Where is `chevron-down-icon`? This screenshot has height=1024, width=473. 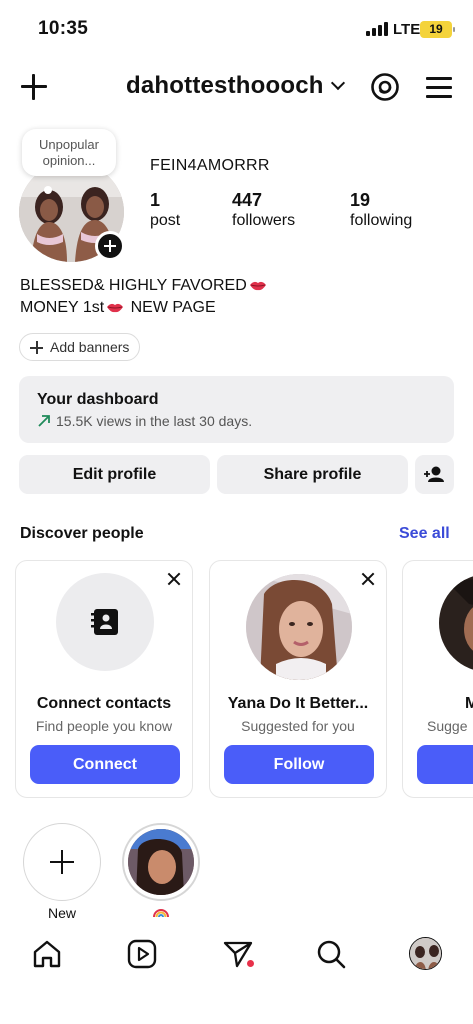 chevron-down-icon is located at coordinates (337, 83).